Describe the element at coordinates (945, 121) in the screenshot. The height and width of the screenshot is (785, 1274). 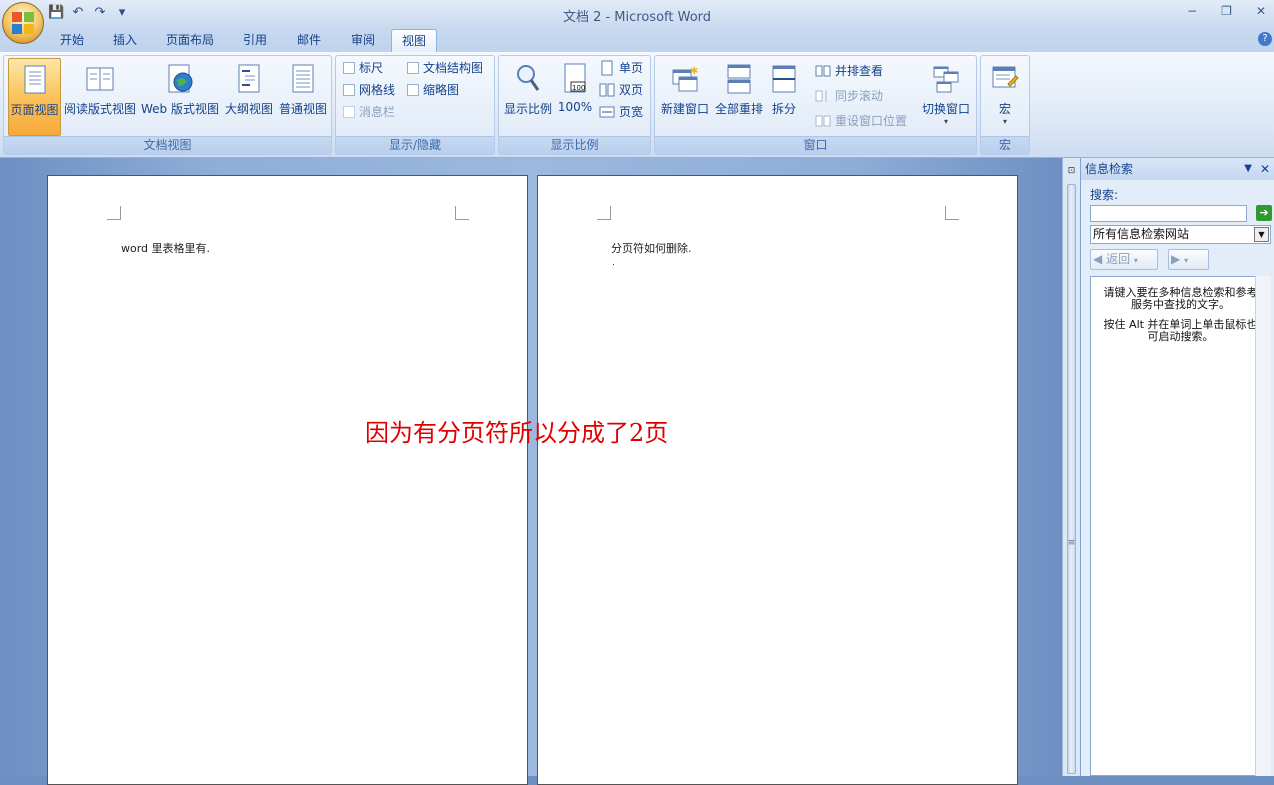
I see `dropdown-arrow-icon: ▾` at that location.